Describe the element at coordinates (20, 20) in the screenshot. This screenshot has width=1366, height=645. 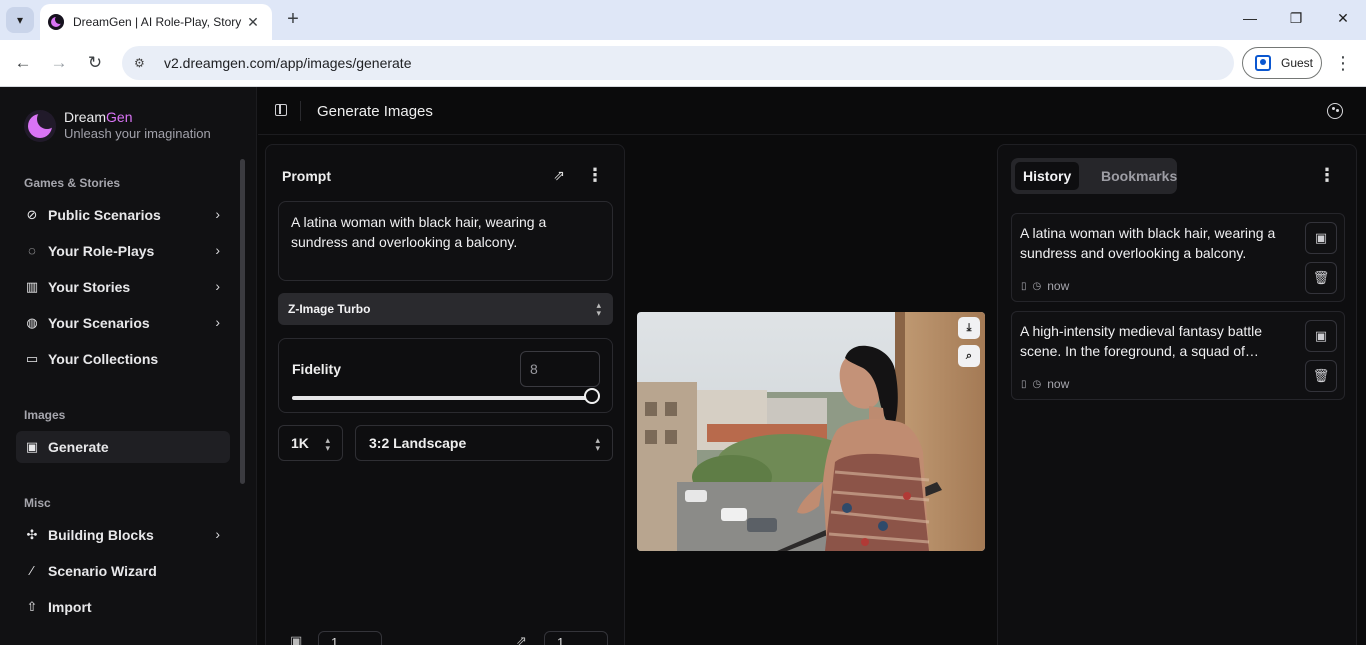
I see `tab-search-button: ▾` at that location.